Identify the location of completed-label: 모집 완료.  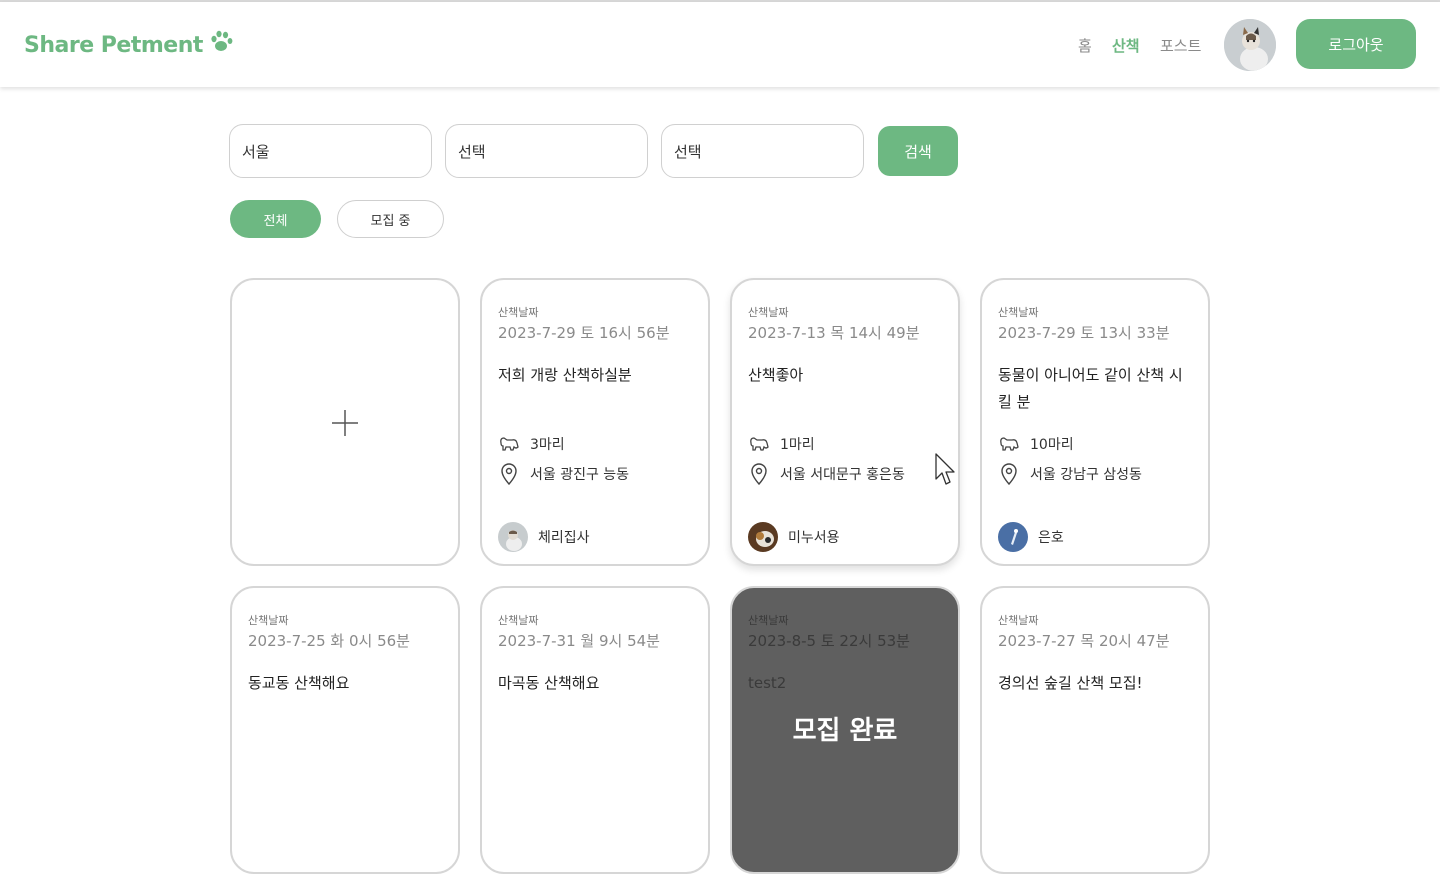
(845, 731).